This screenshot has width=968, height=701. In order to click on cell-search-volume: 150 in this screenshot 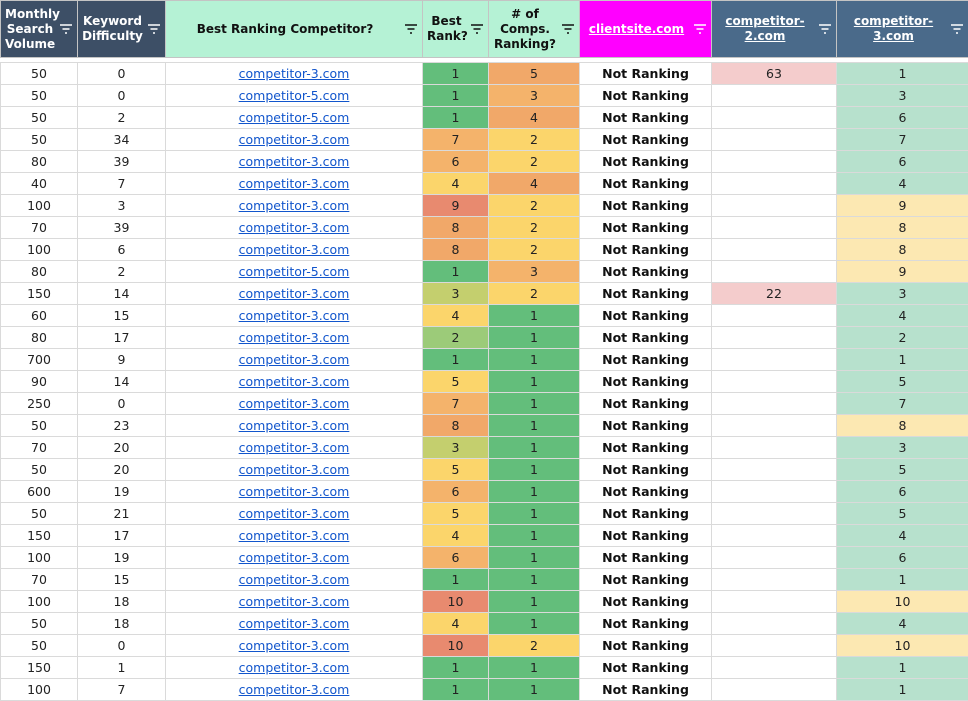, I will do `click(39, 667)`.